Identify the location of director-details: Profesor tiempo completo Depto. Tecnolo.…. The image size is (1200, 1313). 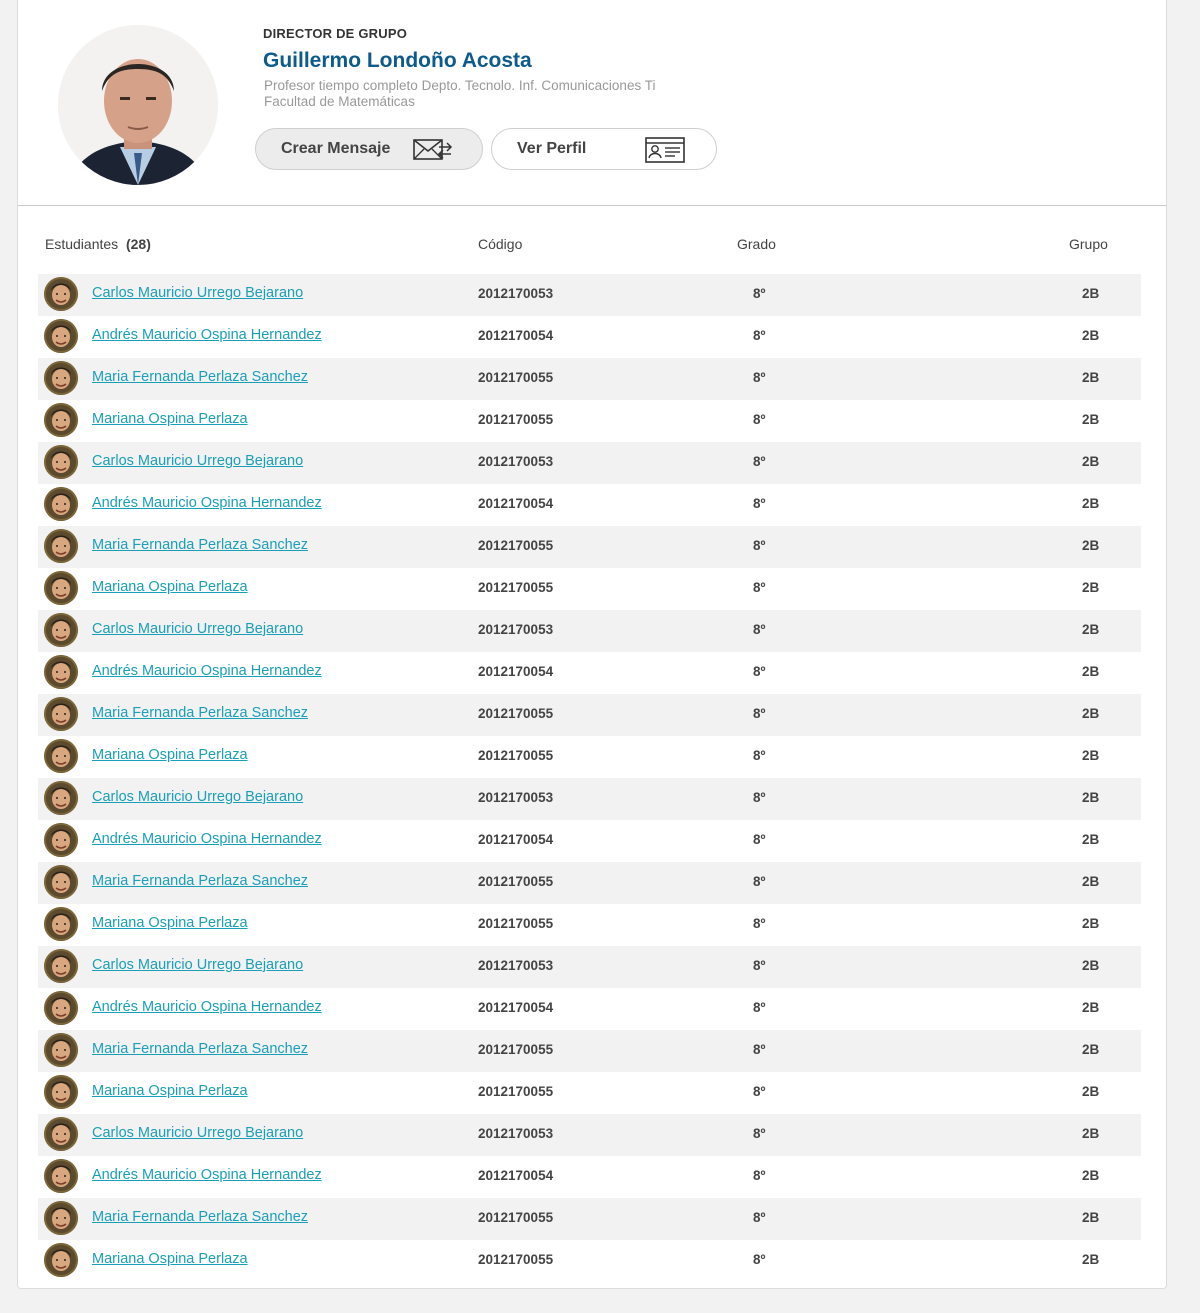
(459, 94).